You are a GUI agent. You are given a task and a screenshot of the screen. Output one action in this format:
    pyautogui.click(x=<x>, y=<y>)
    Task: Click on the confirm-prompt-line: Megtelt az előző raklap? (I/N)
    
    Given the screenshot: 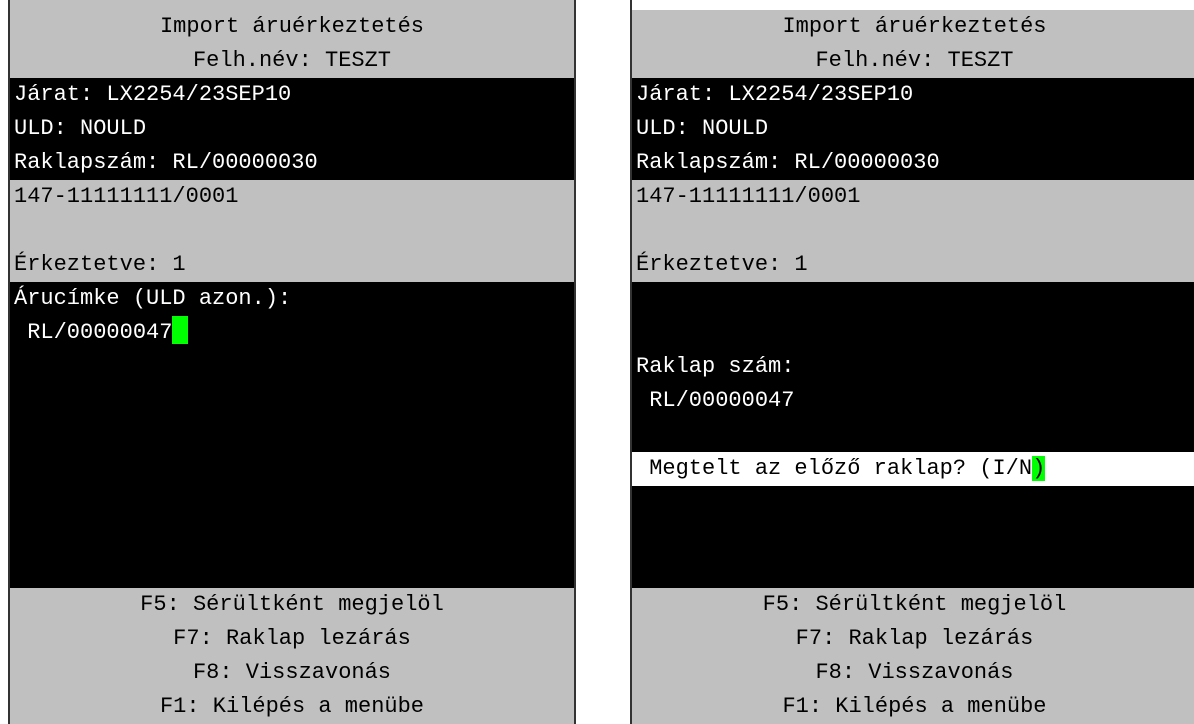 What is the action you would take?
    pyautogui.click(x=913, y=469)
    